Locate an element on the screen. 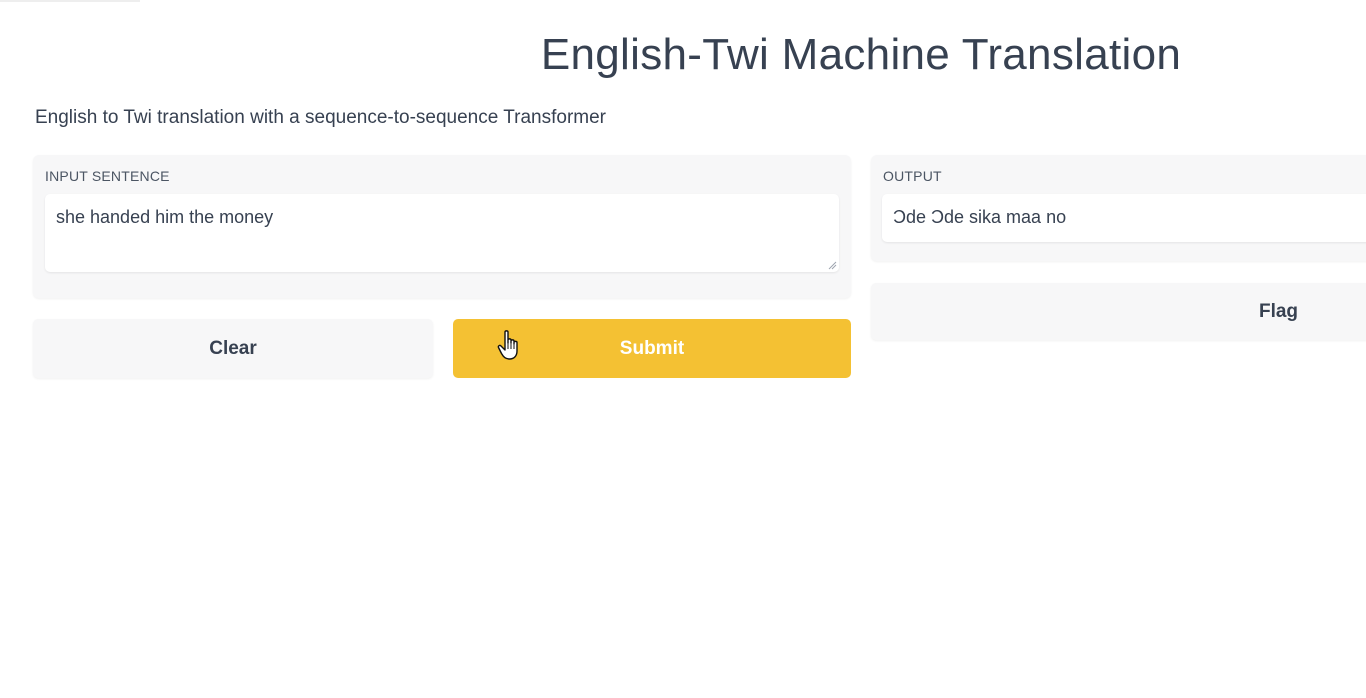 This screenshot has width=1366, height=698. hand-pointer-icon is located at coordinates (507, 345).